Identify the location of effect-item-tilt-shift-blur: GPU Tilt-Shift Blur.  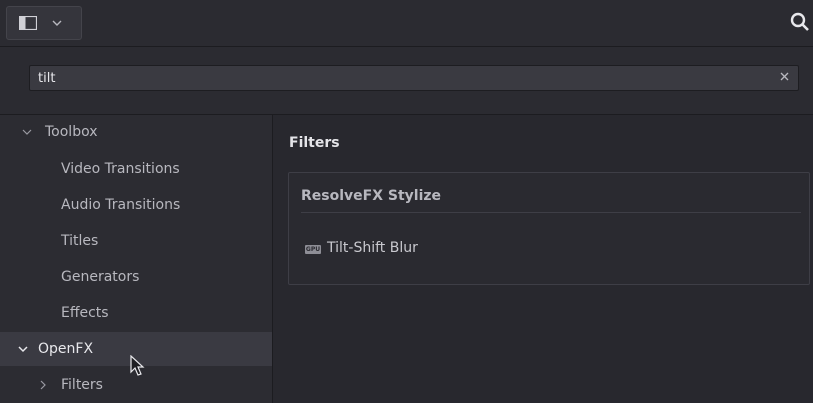
(501, 249).